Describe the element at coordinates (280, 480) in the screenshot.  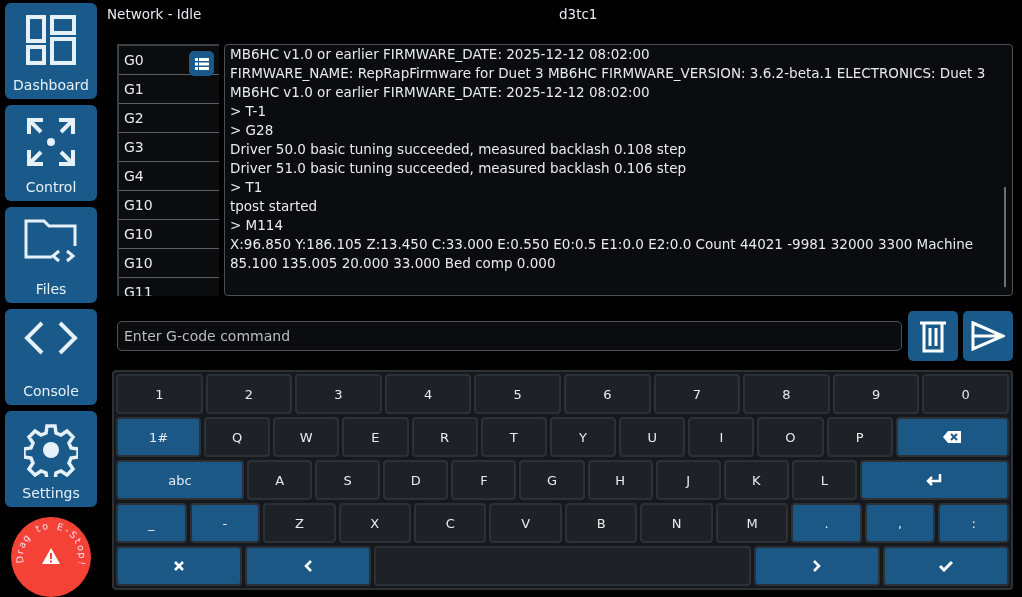
I see `key: A` at that location.